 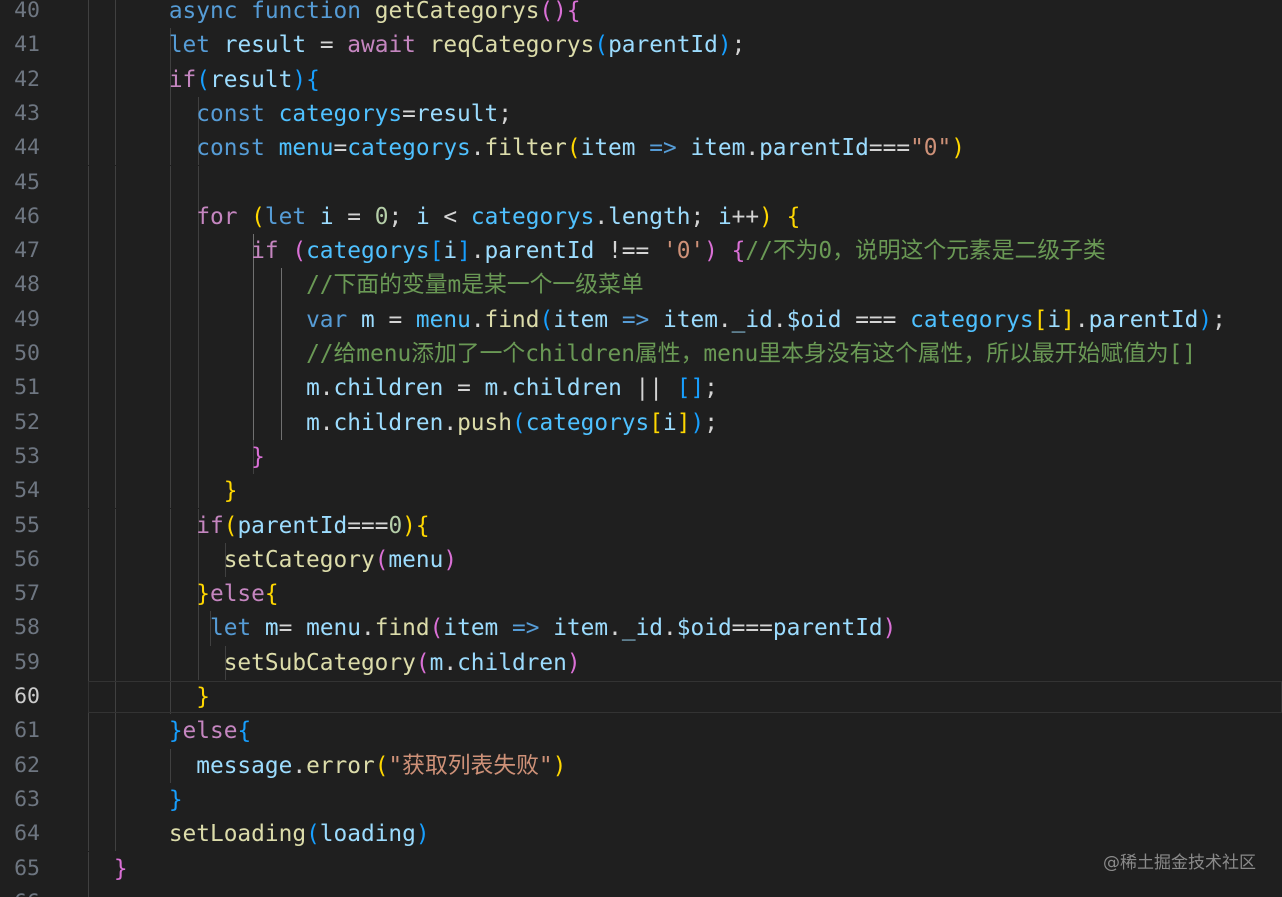 What do you see at coordinates (230, 113) in the screenshot?
I see `code-token: const` at bounding box center [230, 113].